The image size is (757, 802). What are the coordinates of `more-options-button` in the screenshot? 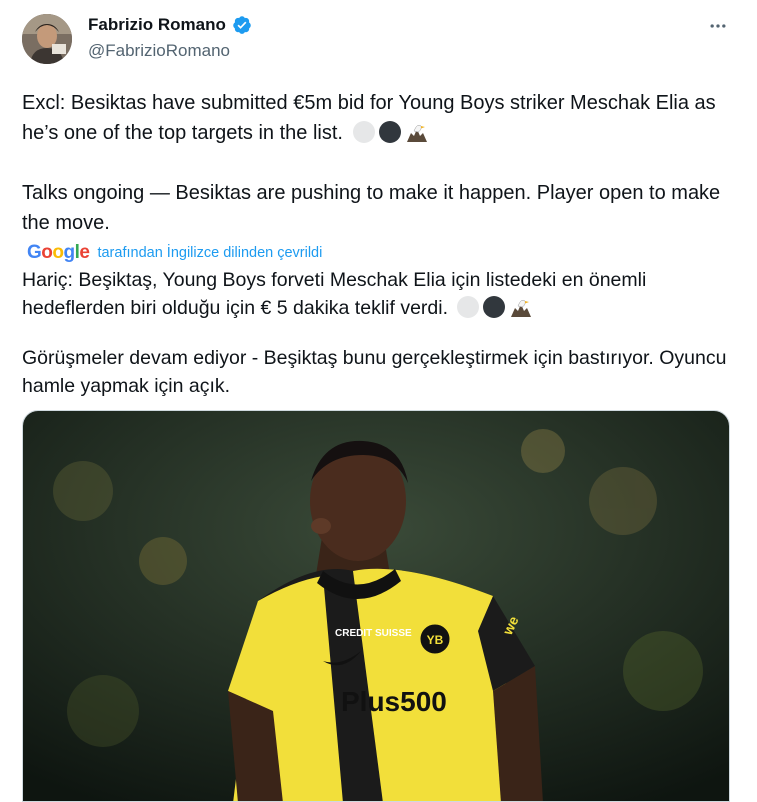 It's located at (718, 26).